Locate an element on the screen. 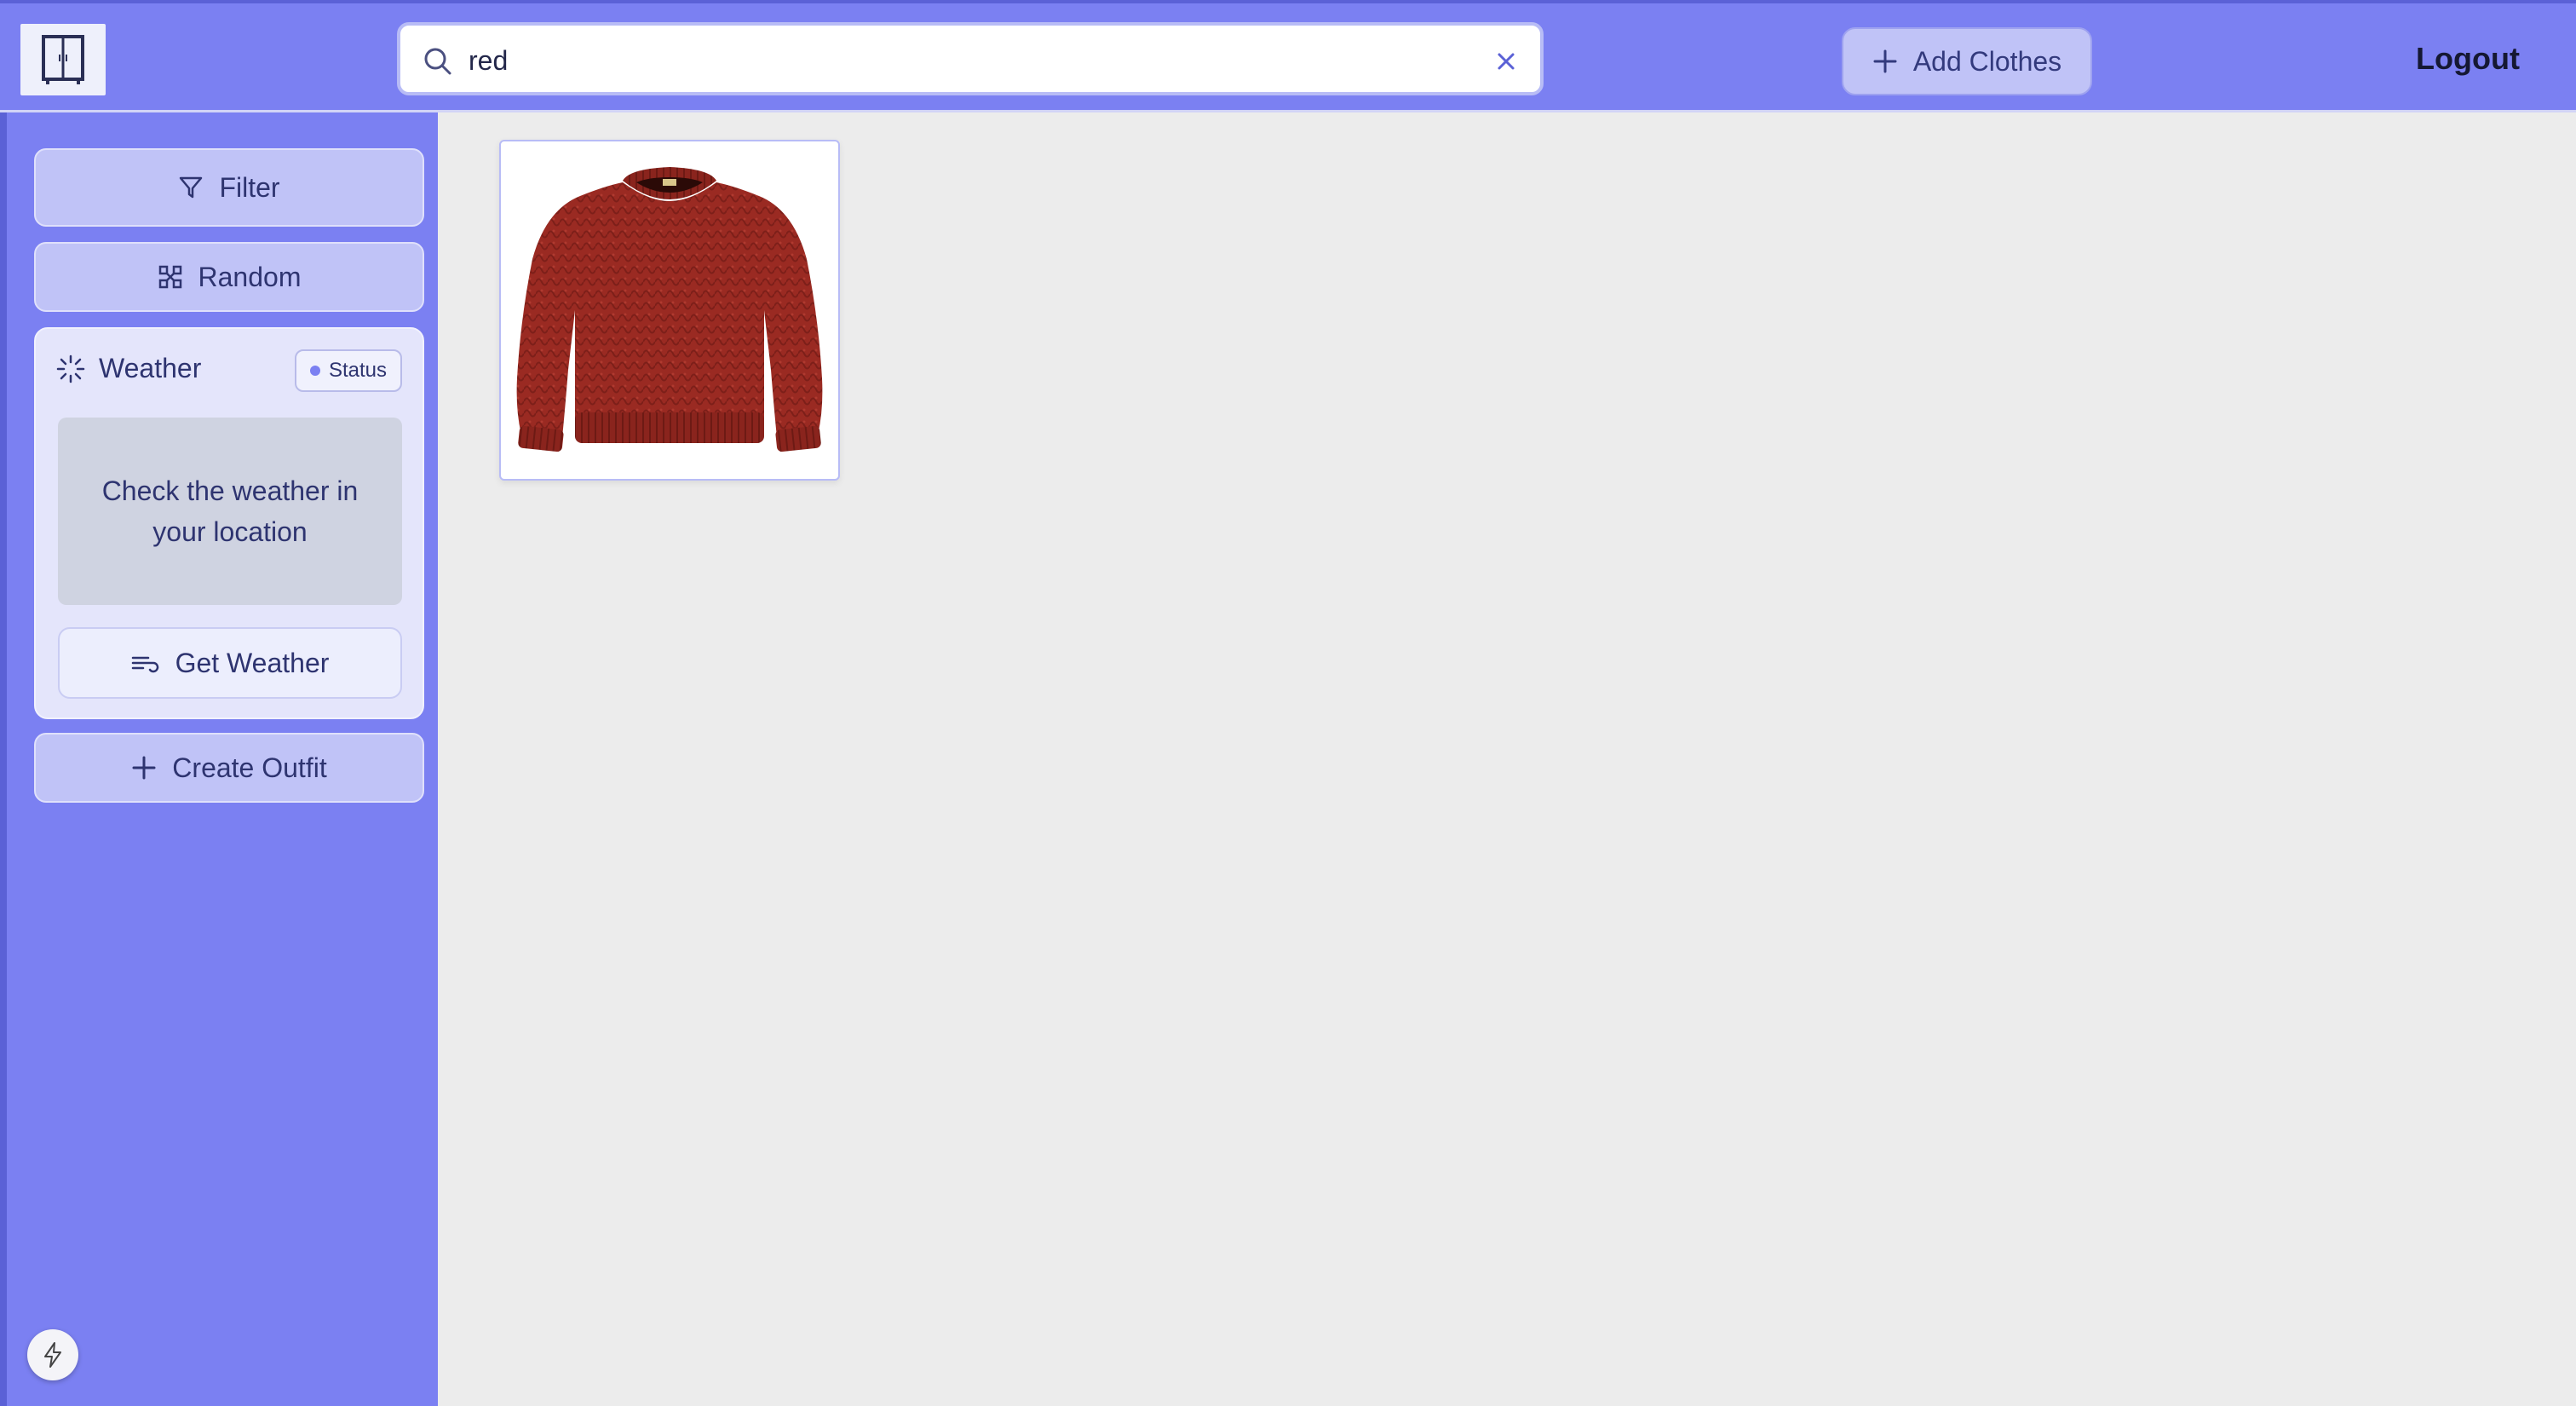  lightning-button is located at coordinates (53, 1354).